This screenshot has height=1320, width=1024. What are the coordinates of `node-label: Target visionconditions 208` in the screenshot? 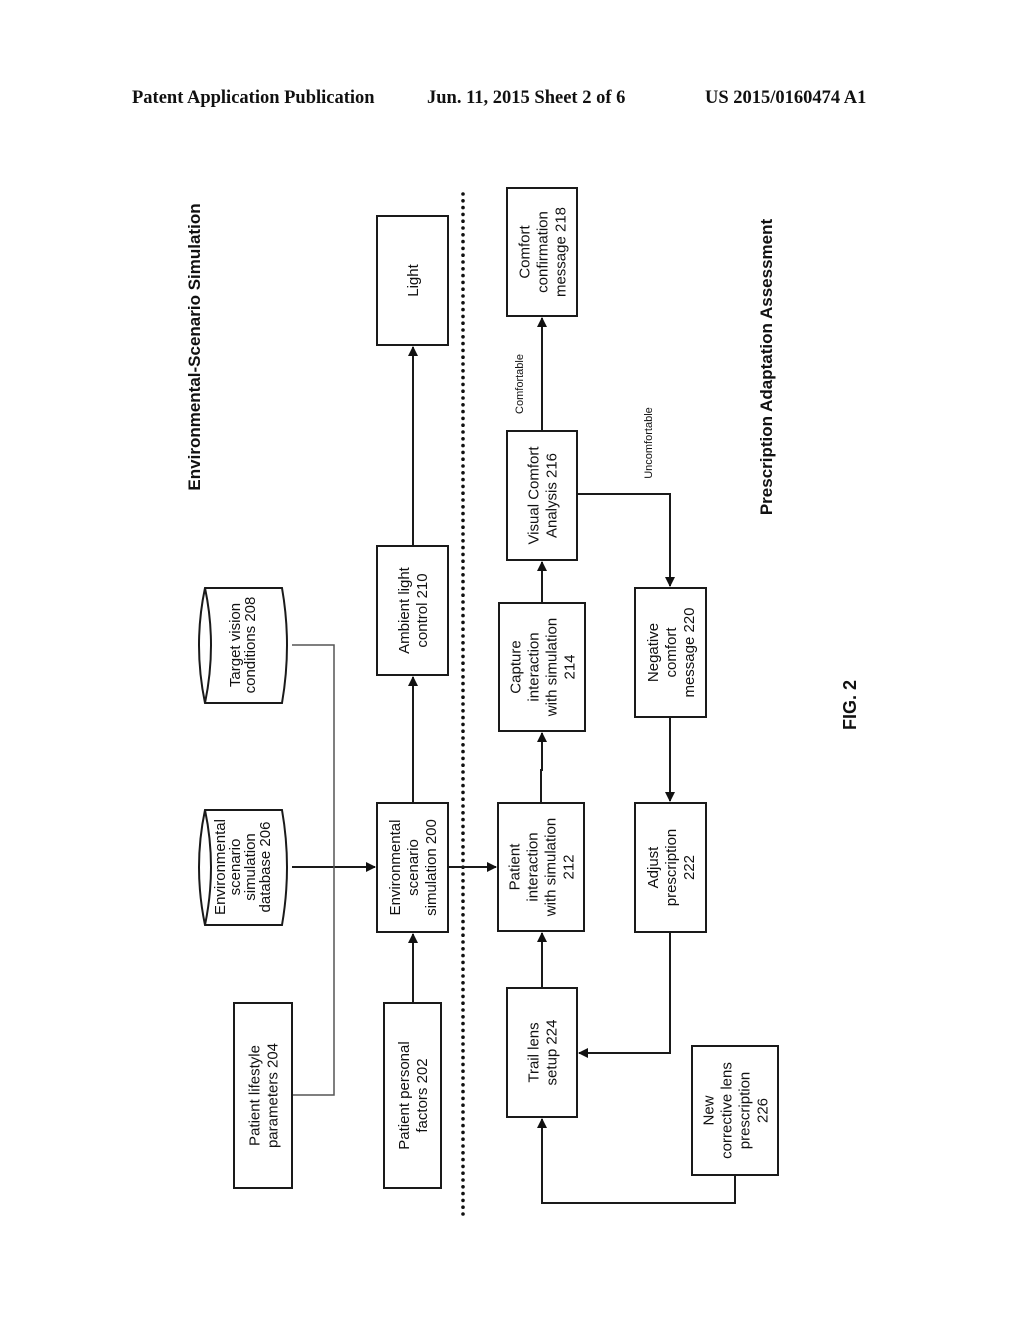 It's located at (243, 645).